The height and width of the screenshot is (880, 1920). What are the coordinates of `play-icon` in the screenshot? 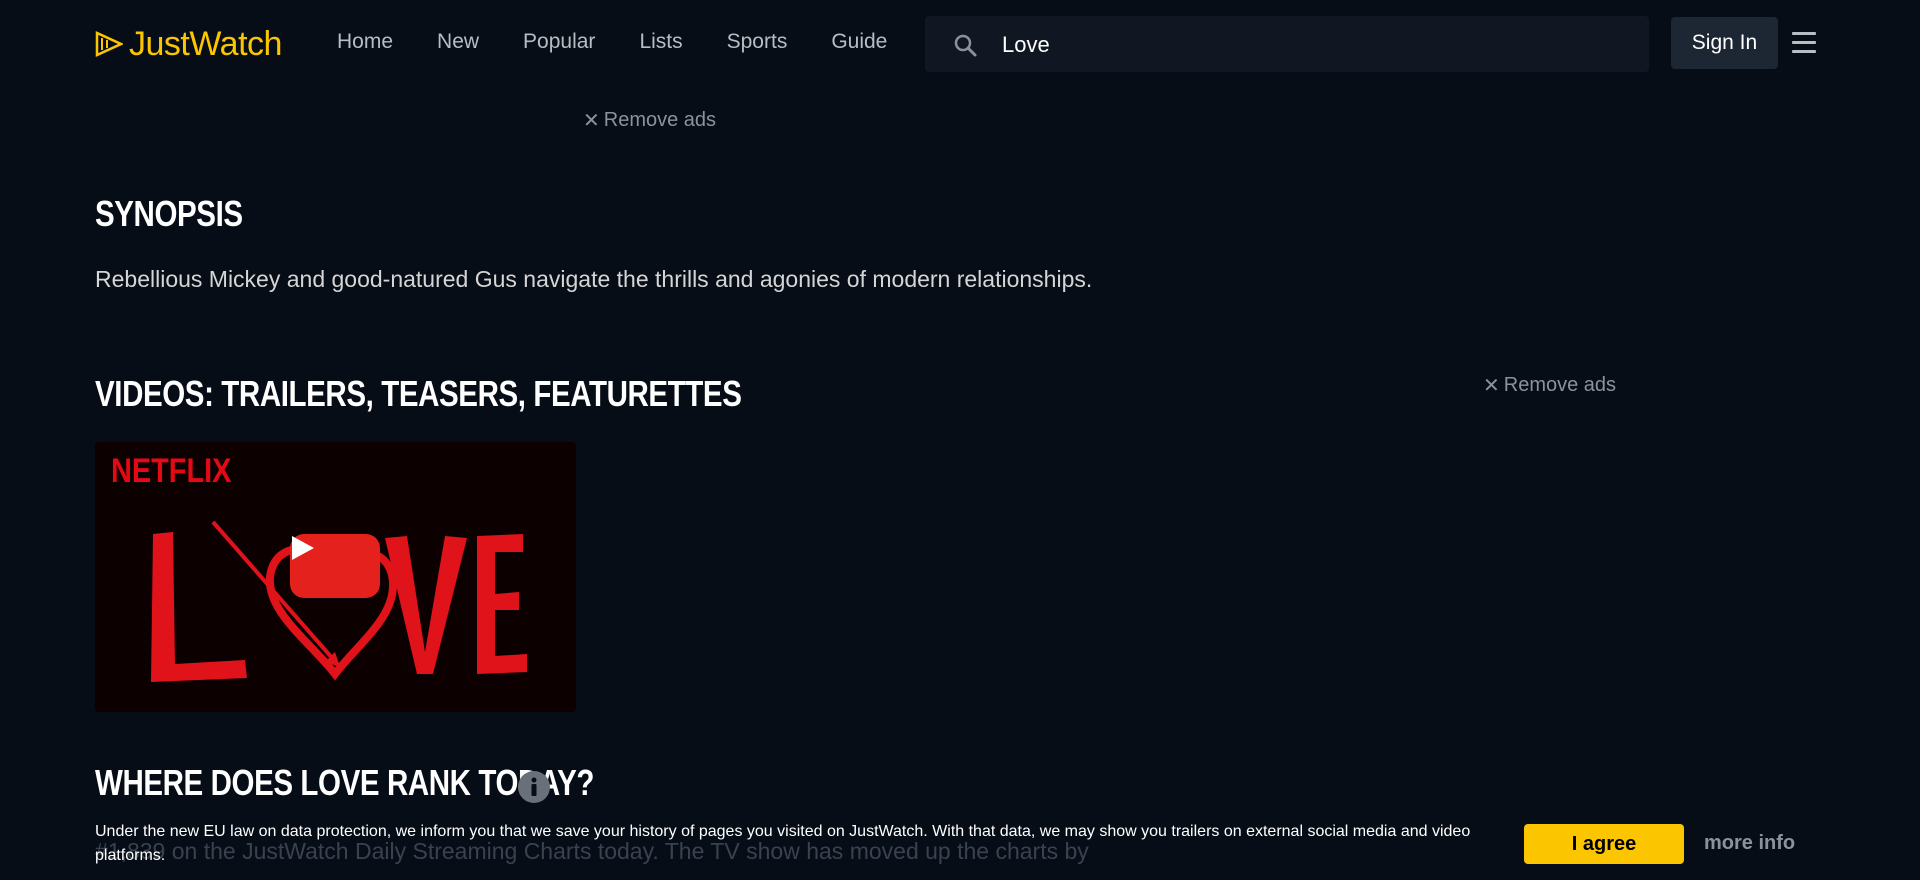 It's located at (303, 548).